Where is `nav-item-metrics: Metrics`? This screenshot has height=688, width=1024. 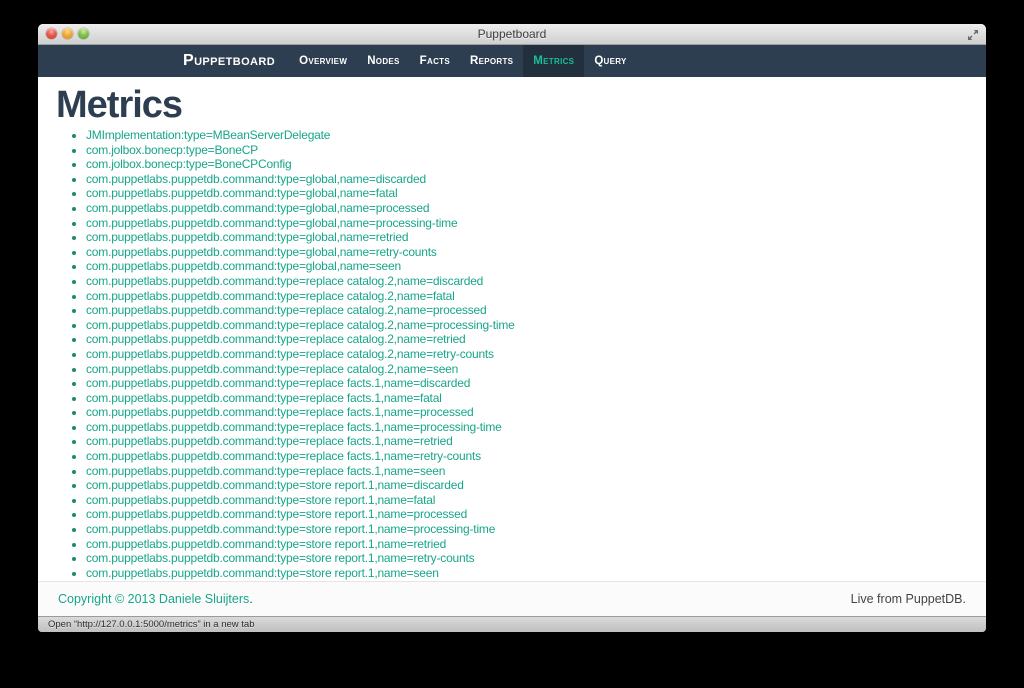 nav-item-metrics: Metrics is located at coordinates (554, 61).